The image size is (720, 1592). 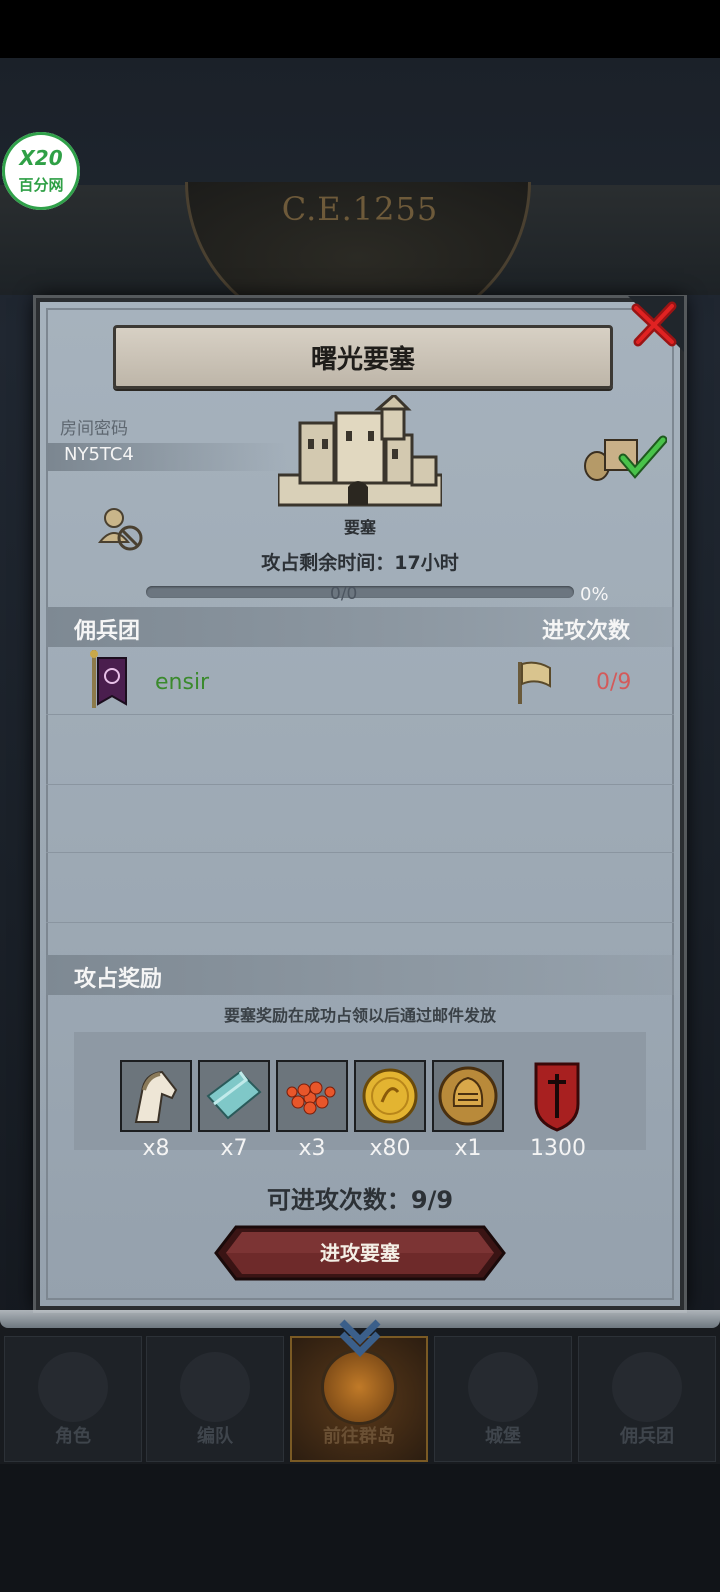 I want to click on reward-header: 攻占奖励, so click(x=118, y=979).